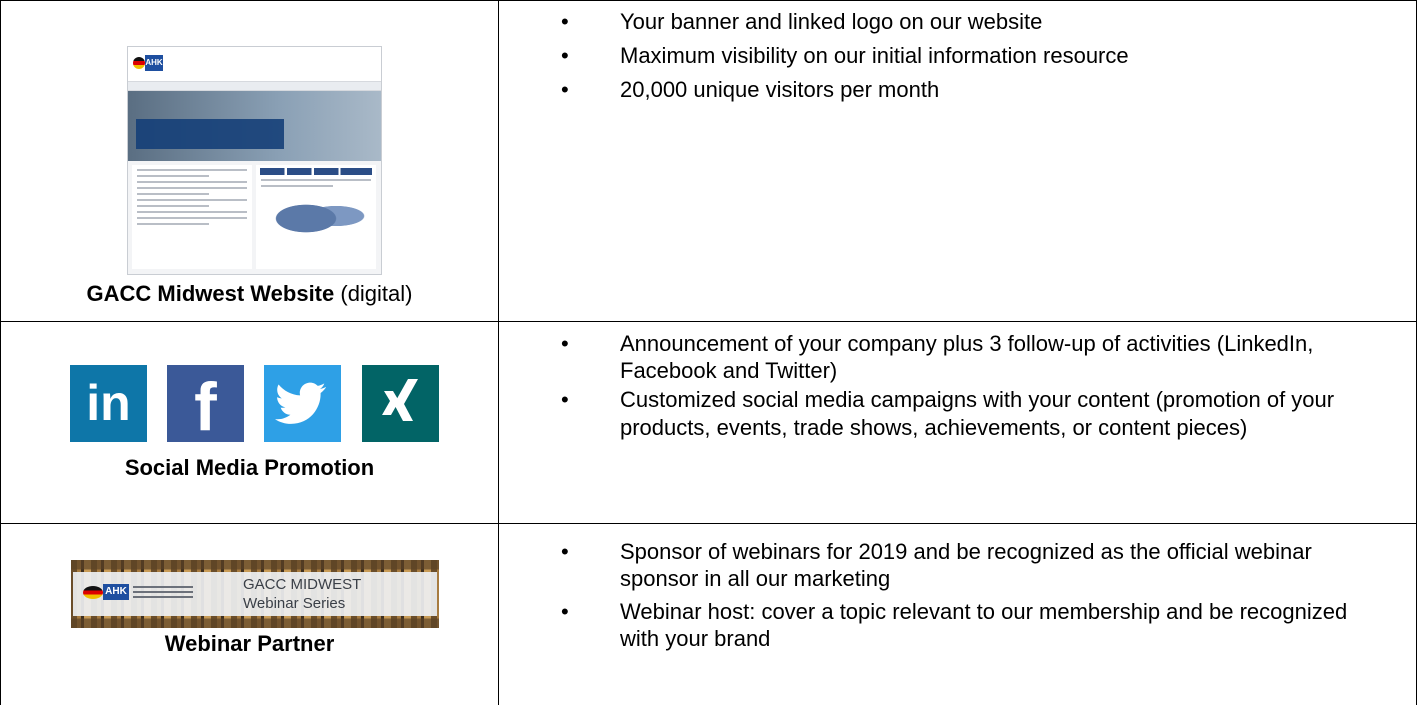 Image resolution: width=1417 pixels, height=705 pixels. Describe the element at coordinates (294, 603) in the screenshot. I see `webinar-banner-subtitle: Webinar Series` at that location.